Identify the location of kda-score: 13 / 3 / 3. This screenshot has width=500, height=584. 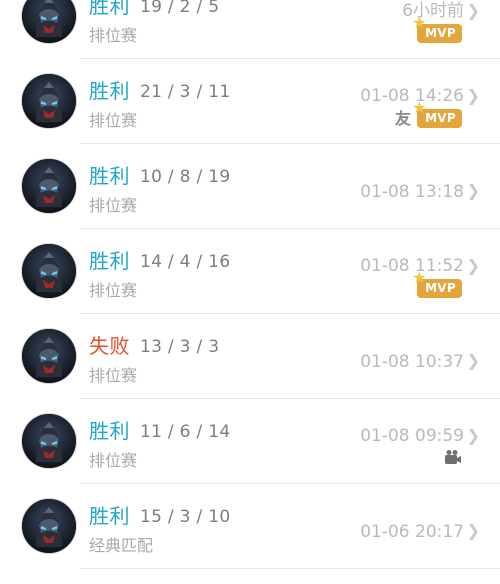
(180, 347).